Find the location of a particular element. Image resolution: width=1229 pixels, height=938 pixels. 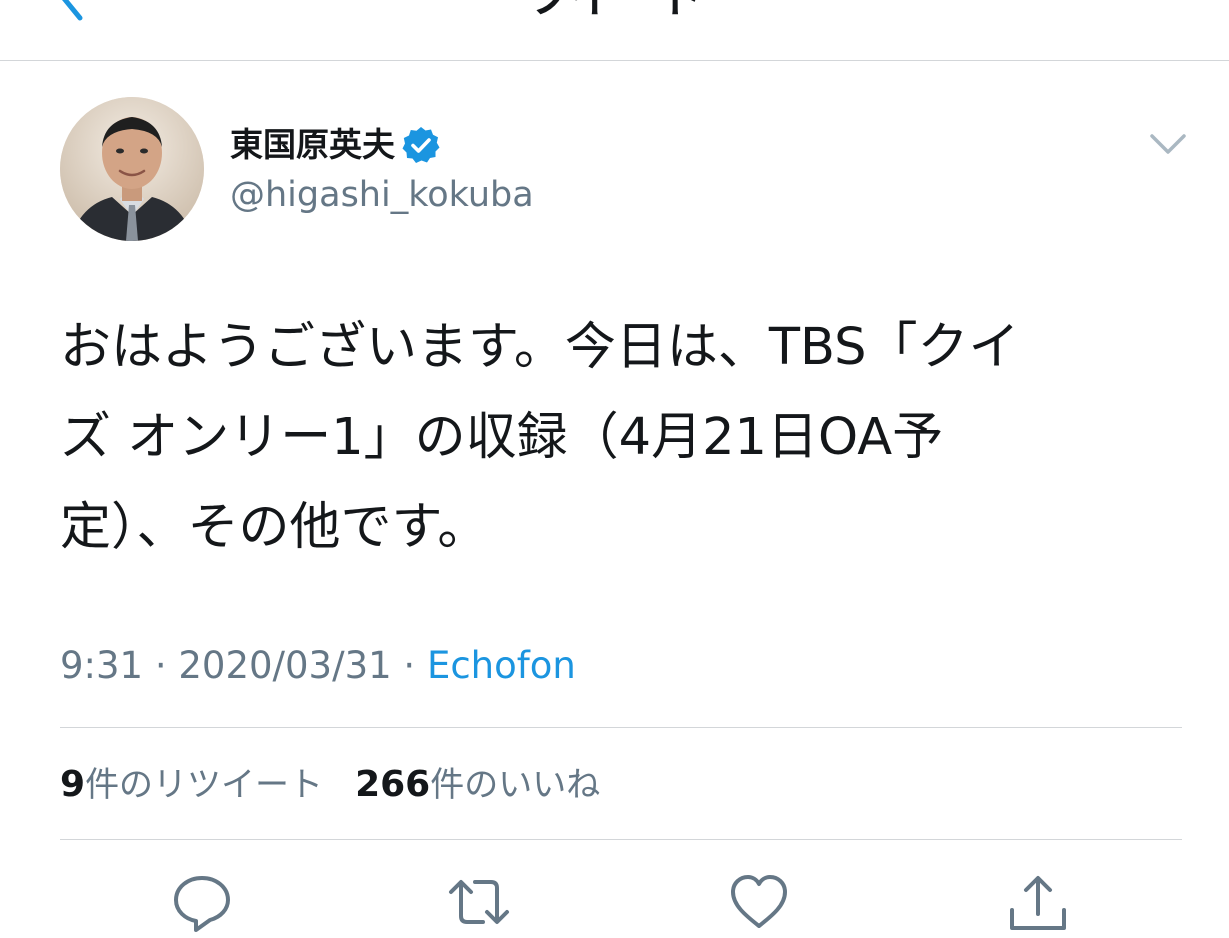

author-name-row: 東国原英夫 is located at coordinates (335, 145).